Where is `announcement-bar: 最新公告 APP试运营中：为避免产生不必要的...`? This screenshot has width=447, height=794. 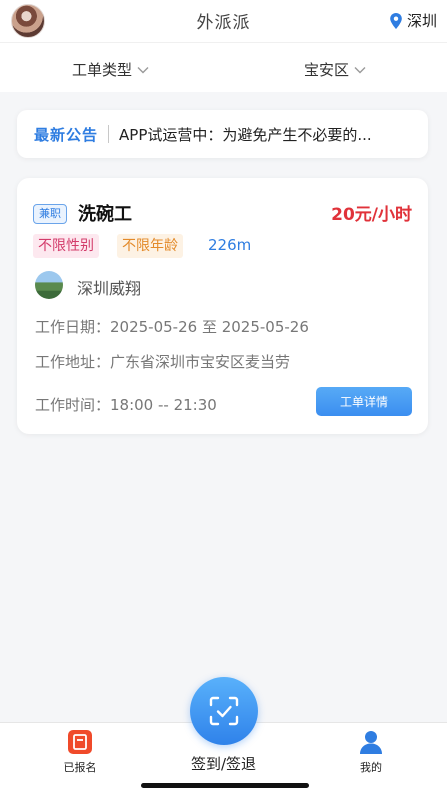 announcement-bar: 最新公告 APP试运营中：为避免产生不必要的... is located at coordinates (222, 134).